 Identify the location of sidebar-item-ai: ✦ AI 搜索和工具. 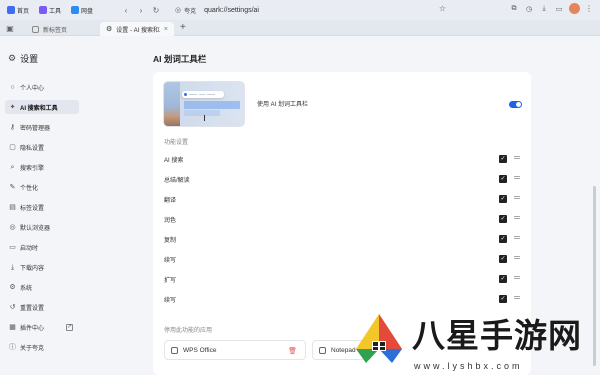
(42, 107).